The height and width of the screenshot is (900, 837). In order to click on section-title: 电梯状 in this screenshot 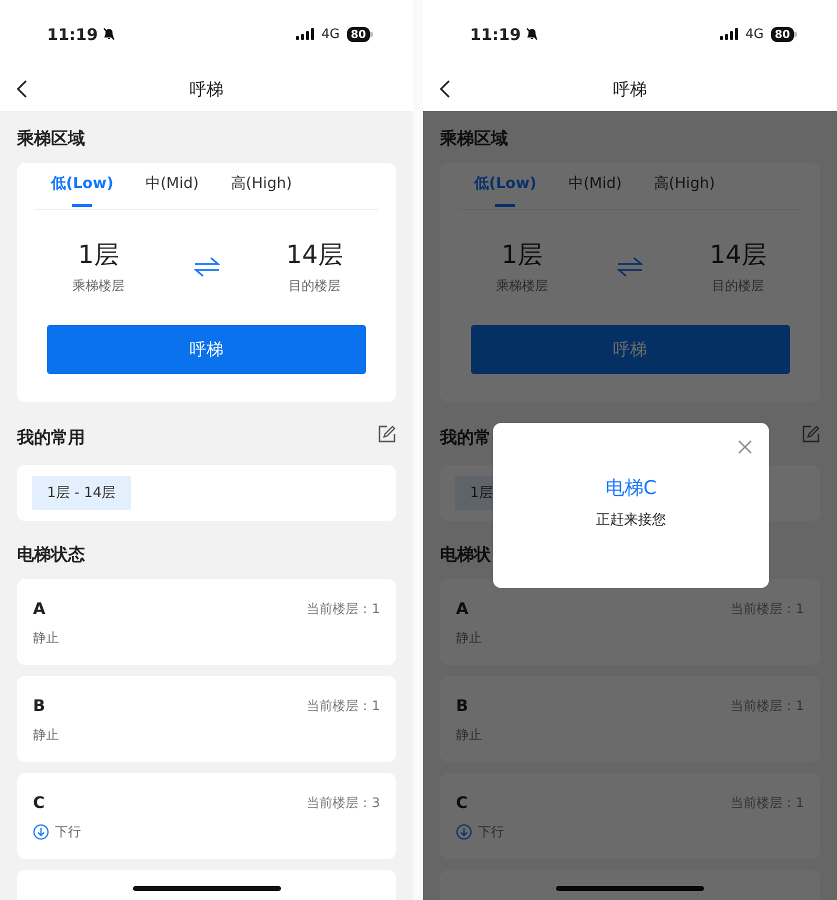, I will do `click(466, 555)`.